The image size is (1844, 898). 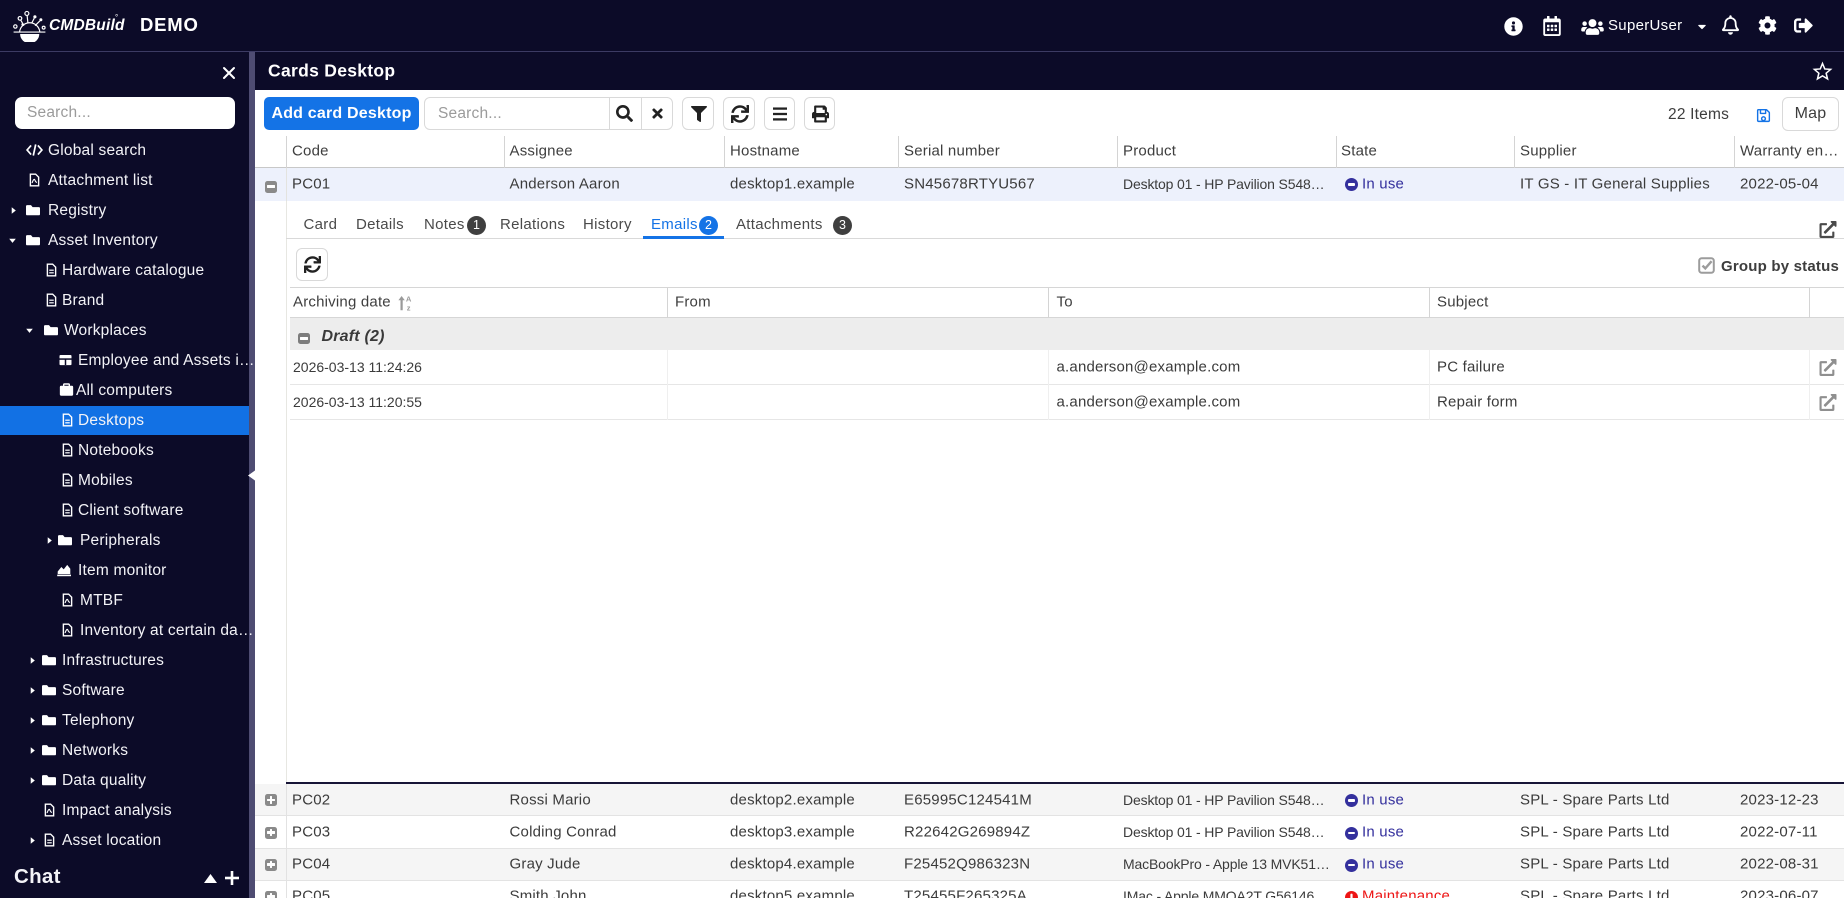 I want to click on svg-text: A, so click(x=409, y=299).